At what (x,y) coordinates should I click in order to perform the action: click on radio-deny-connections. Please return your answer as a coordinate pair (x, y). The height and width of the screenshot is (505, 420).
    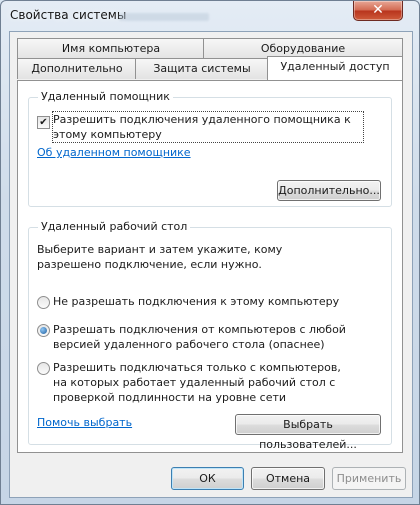
    Looking at the image, I should click on (43, 302).